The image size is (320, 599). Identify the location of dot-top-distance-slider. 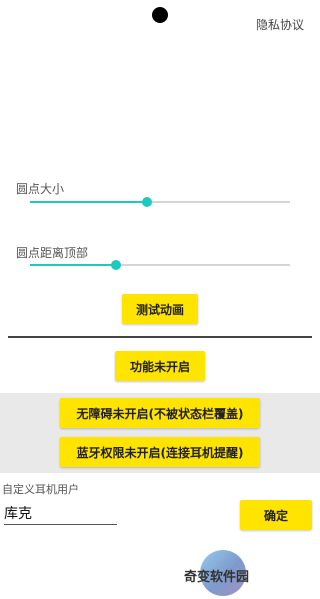
(160, 265).